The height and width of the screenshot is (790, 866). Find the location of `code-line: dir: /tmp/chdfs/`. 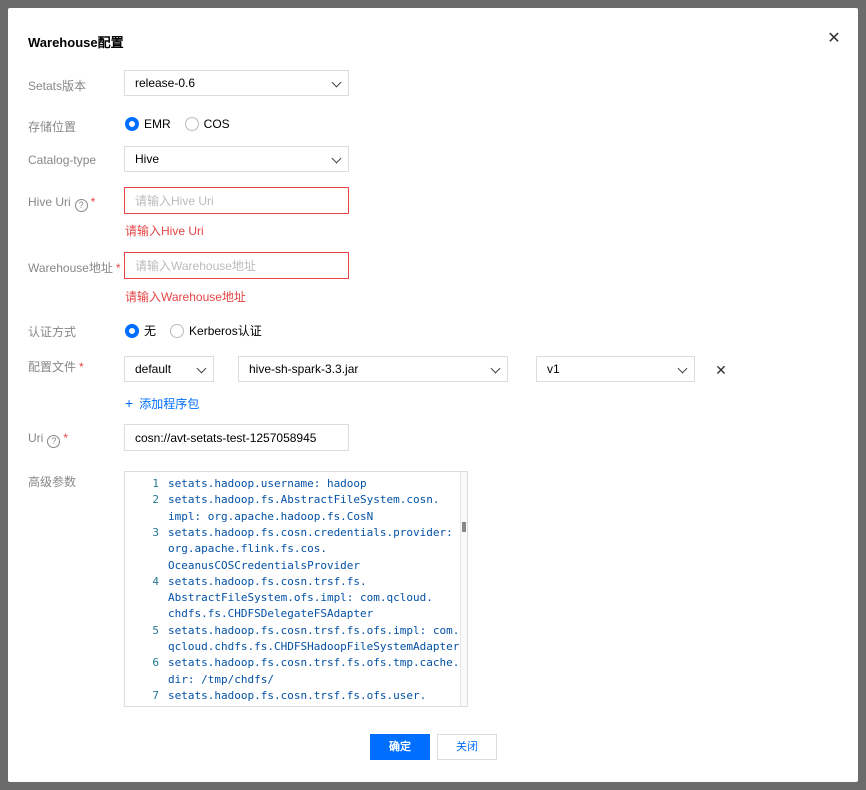

code-line: dir: /tmp/chdfs/ is located at coordinates (221, 679).